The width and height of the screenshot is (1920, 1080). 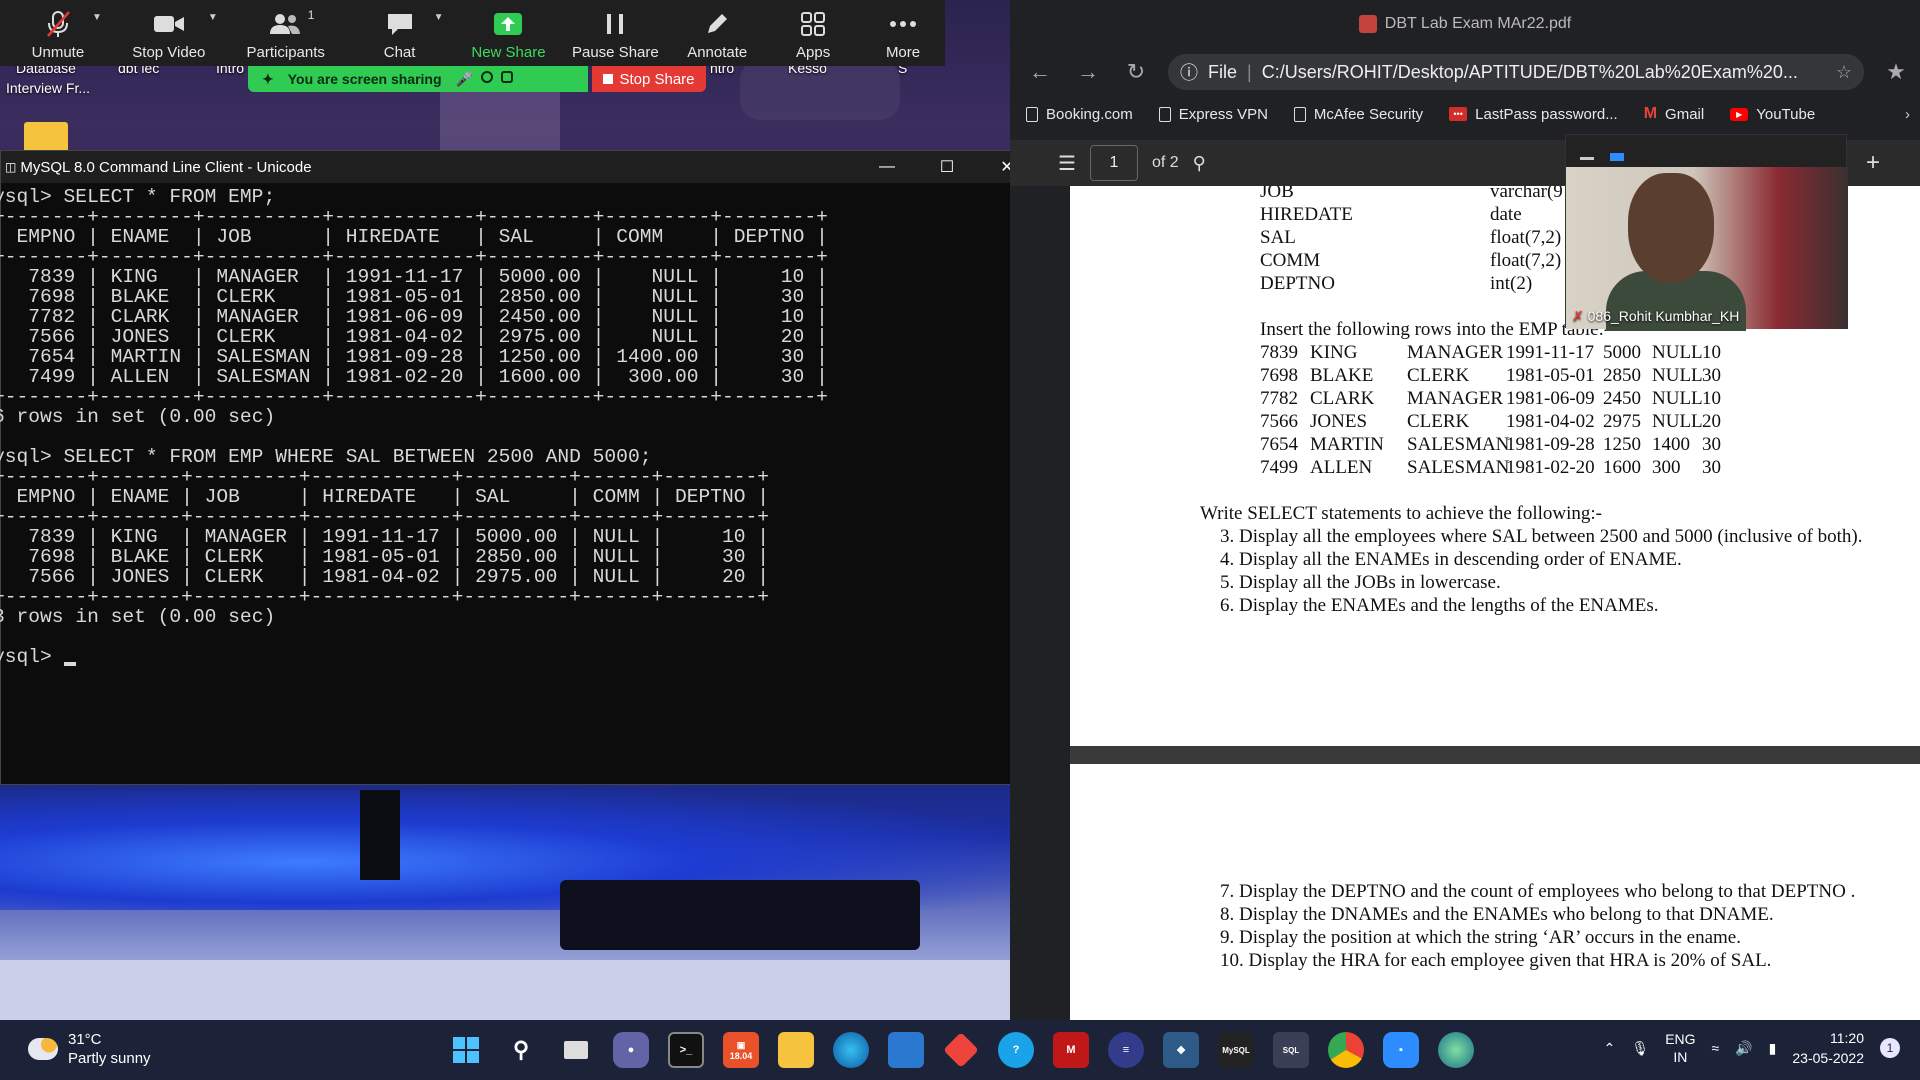 I want to click on maximize-button: ☐, so click(x=947, y=167).